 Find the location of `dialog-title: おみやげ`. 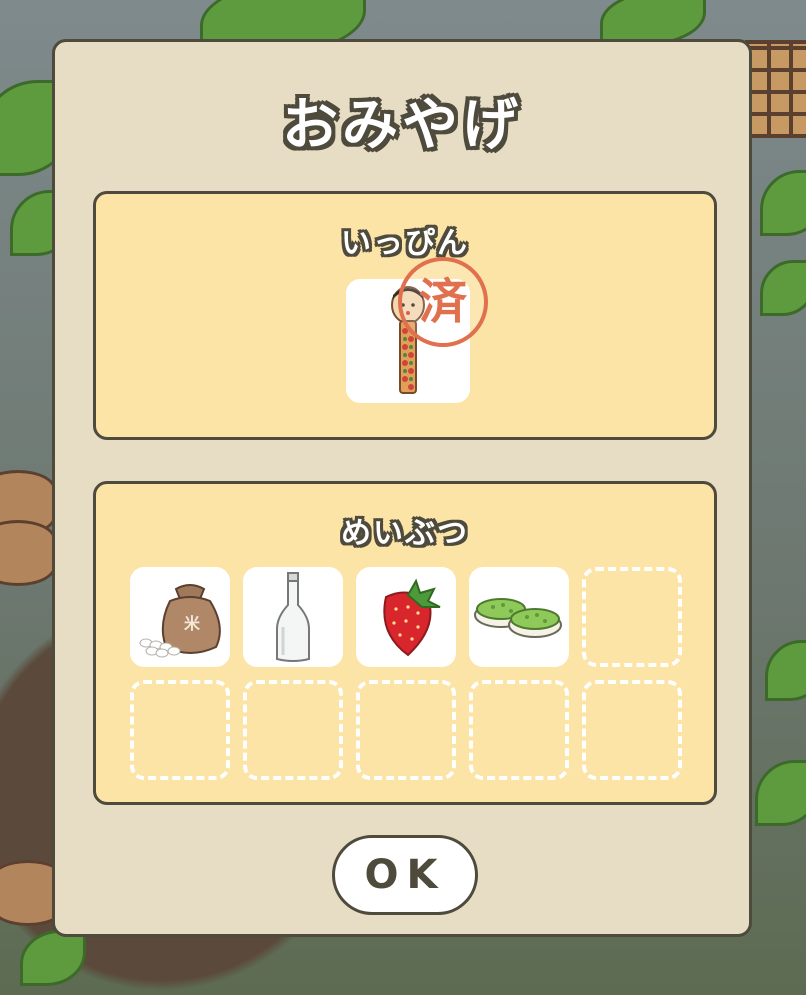

dialog-title: おみやげ is located at coordinates (402, 125).